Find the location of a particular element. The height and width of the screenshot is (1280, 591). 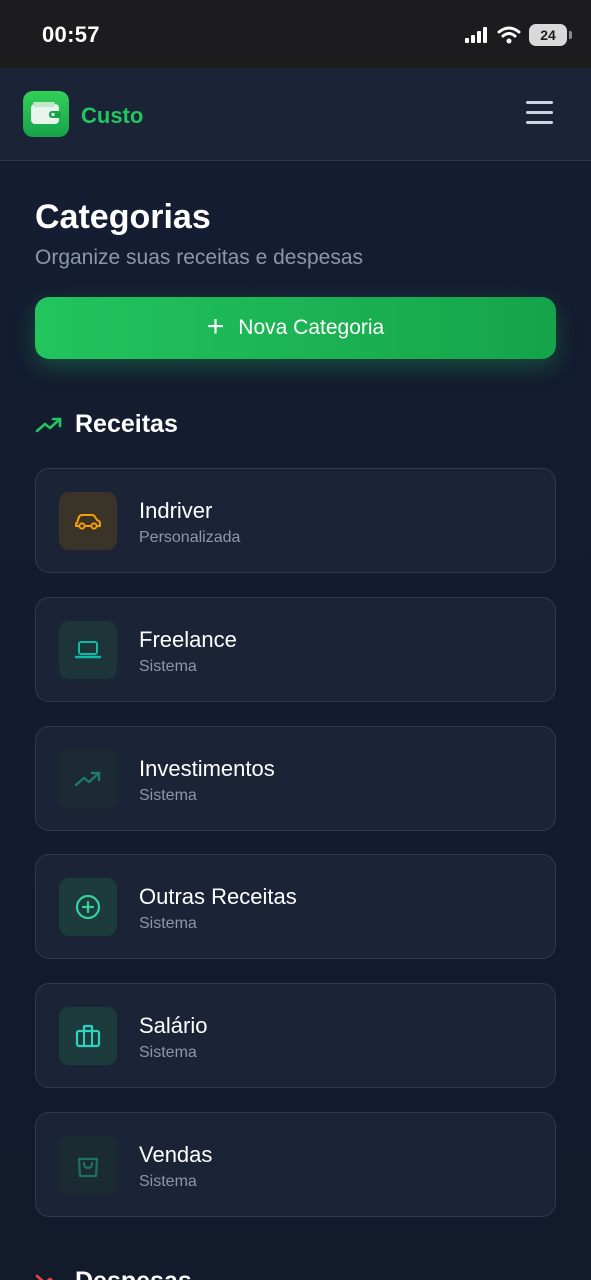

signal-icon is located at coordinates (476, 35).